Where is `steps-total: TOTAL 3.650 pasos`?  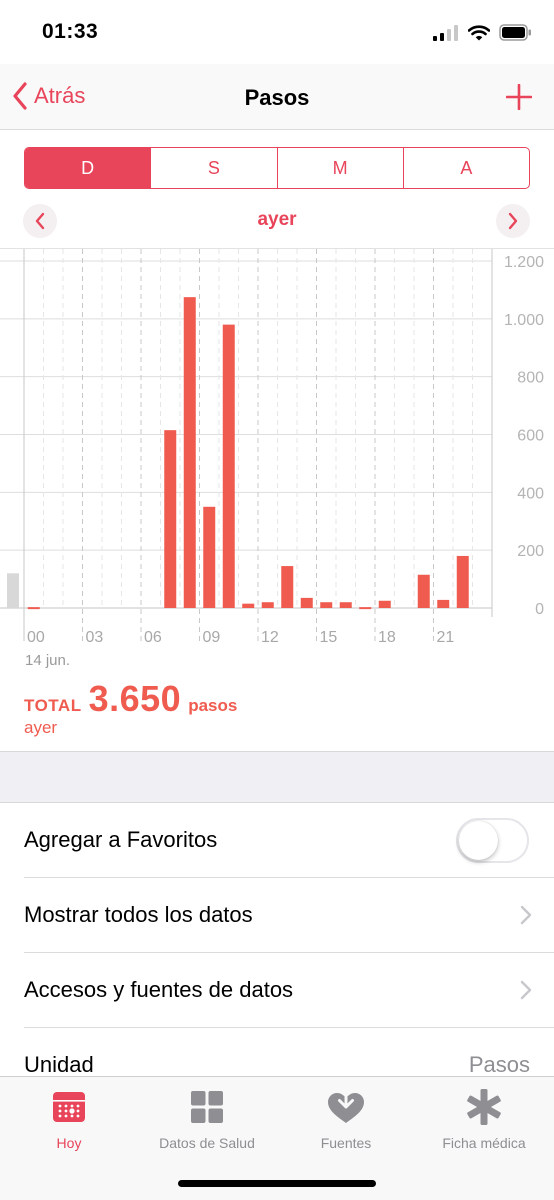
steps-total: TOTAL 3.650 pasos is located at coordinates (130, 699).